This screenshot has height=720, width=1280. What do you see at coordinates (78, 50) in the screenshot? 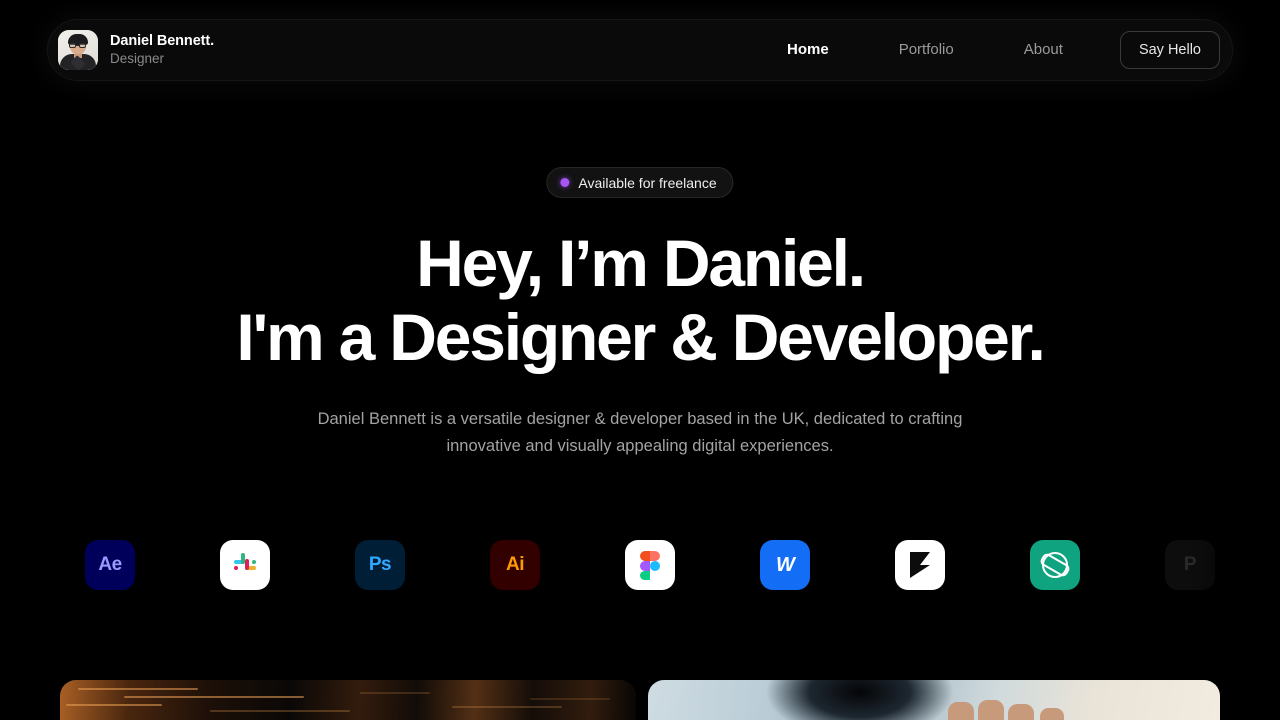
I see `avatar` at bounding box center [78, 50].